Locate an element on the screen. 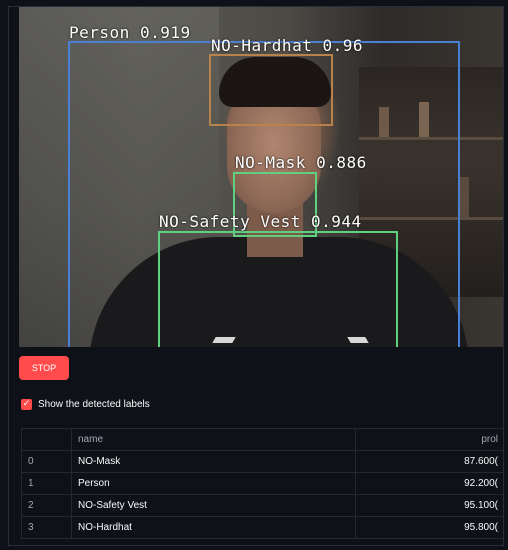  no-hardhat-bounding-box is located at coordinates (271, 90).